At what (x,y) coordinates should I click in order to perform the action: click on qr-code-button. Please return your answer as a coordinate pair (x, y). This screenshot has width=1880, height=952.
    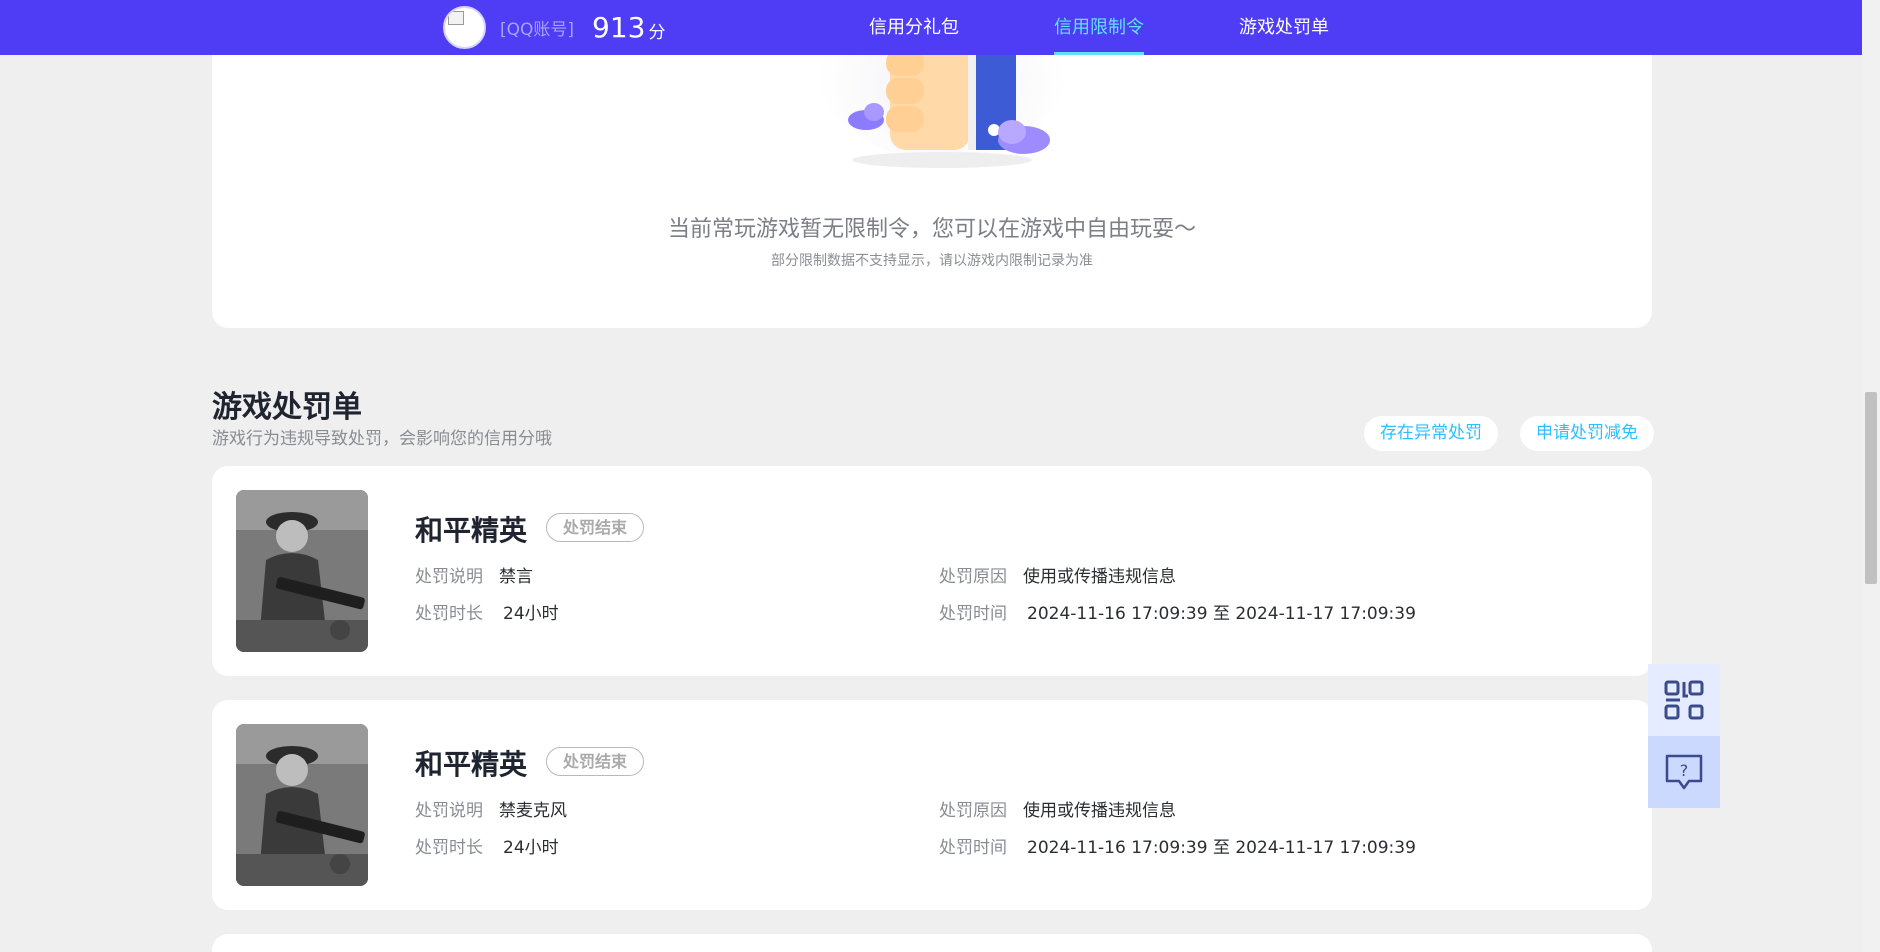
    Looking at the image, I should click on (1684, 700).